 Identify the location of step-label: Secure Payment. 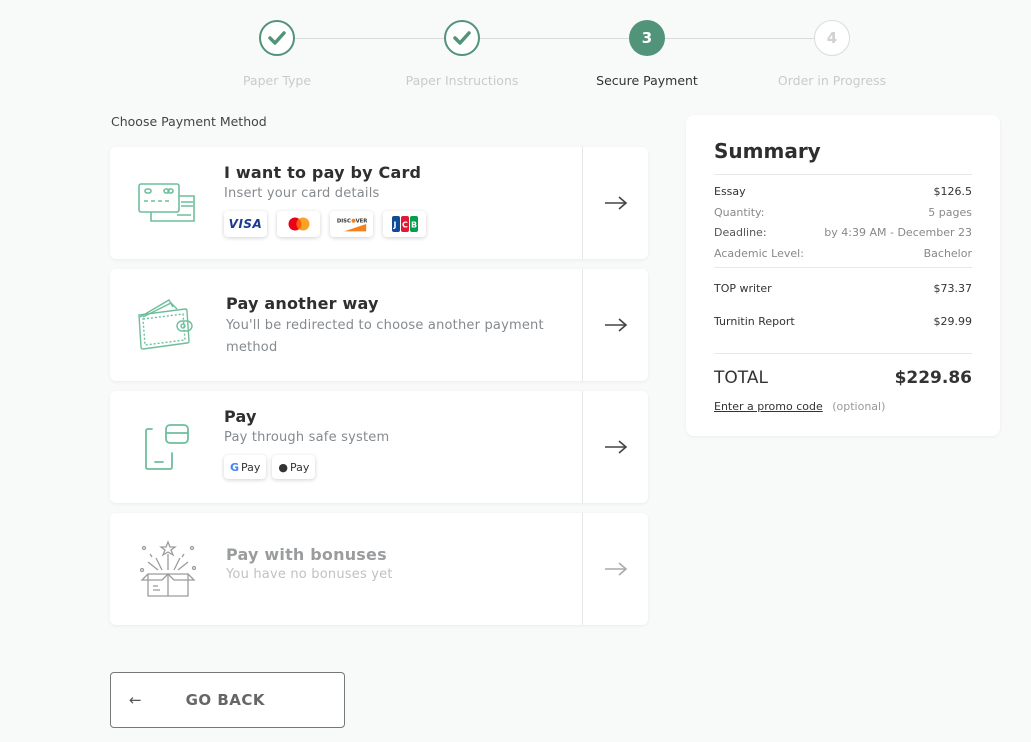
(647, 80).